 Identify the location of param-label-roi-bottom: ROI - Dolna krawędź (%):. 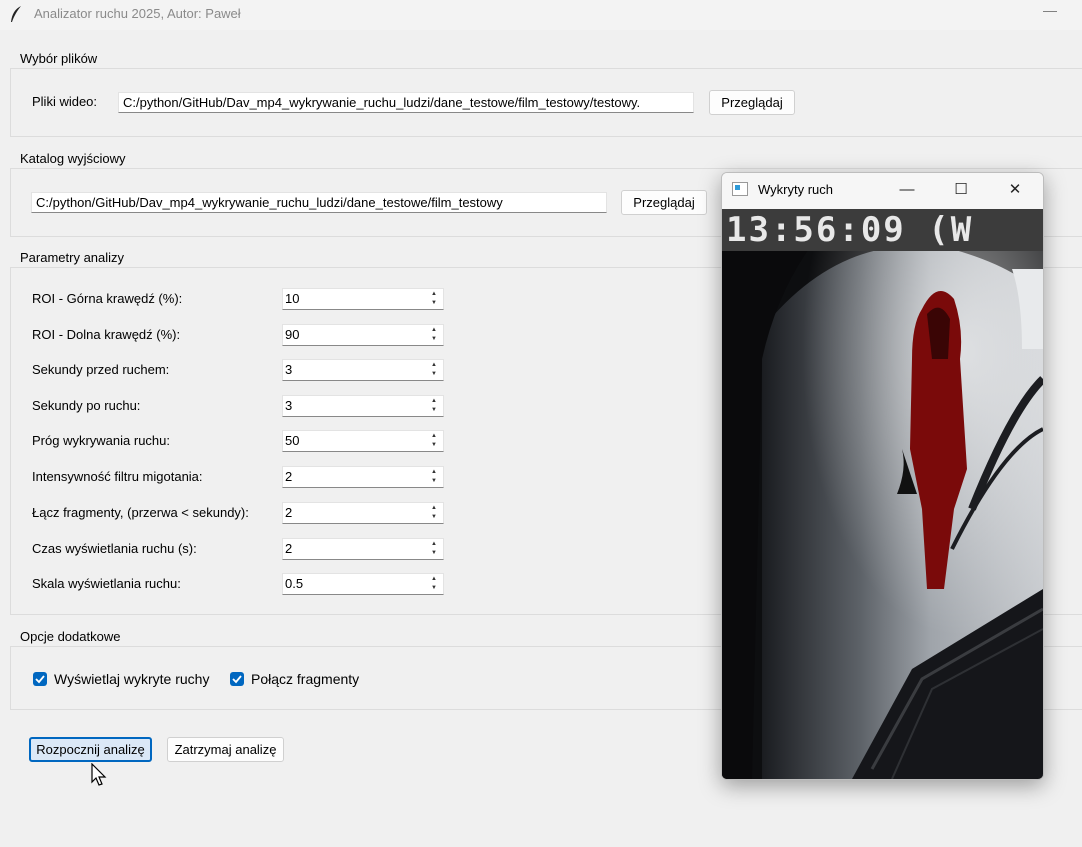
(106, 334).